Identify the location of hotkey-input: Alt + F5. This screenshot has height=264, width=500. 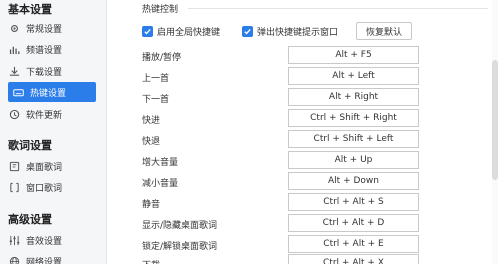
(353, 55).